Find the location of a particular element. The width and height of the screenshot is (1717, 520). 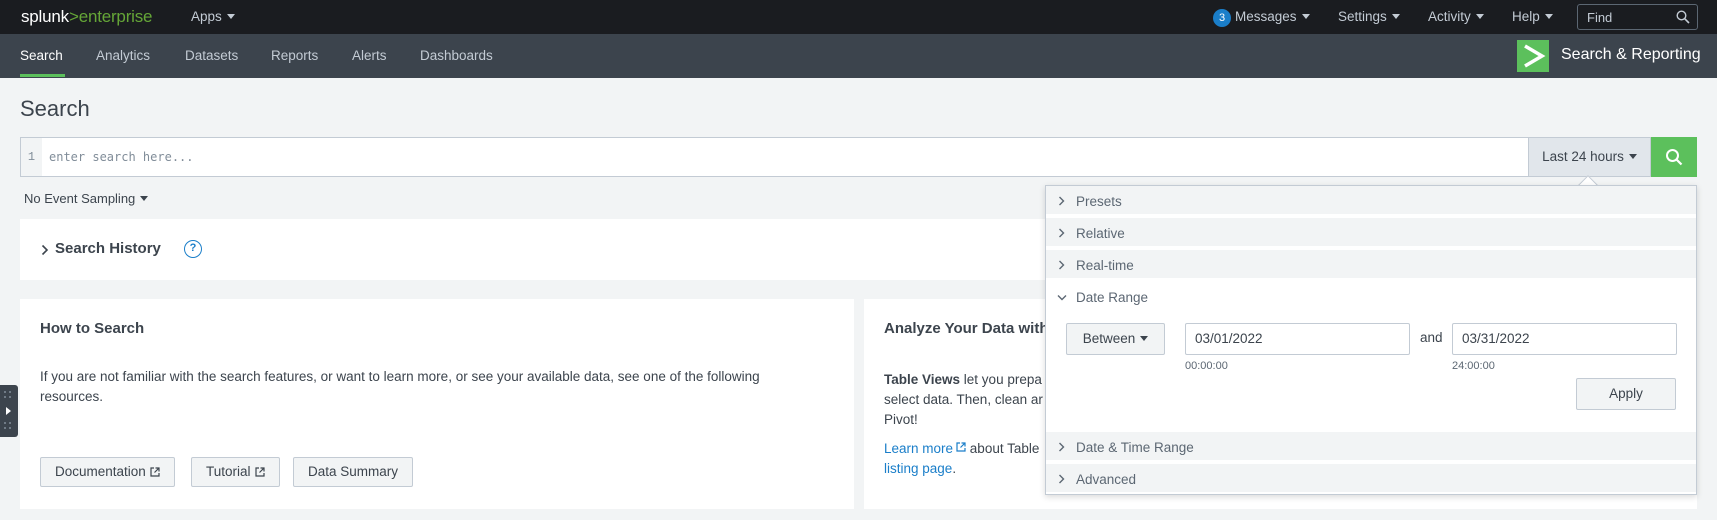

help-menu: Help is located at coordinates (1532, 16).